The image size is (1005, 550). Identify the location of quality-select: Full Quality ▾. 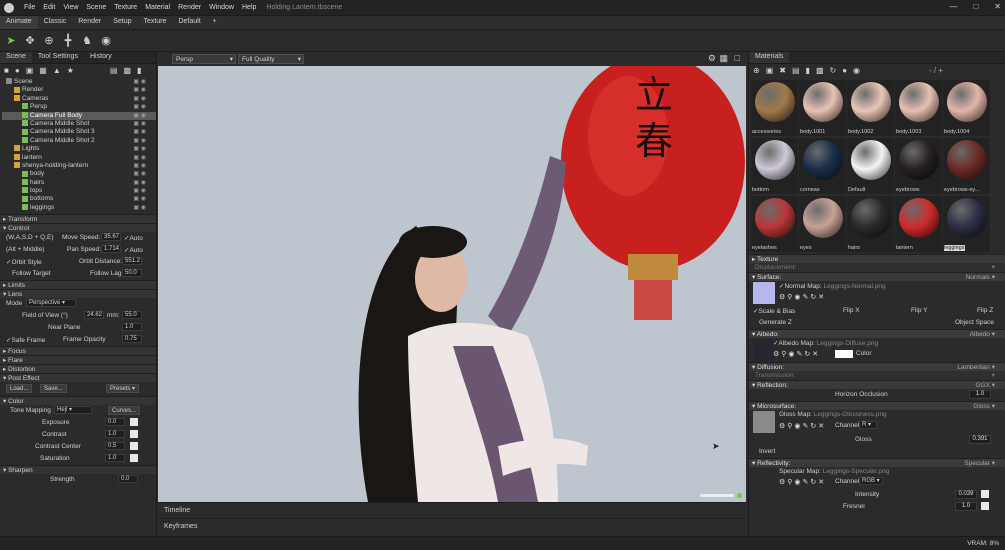
(271, 59).